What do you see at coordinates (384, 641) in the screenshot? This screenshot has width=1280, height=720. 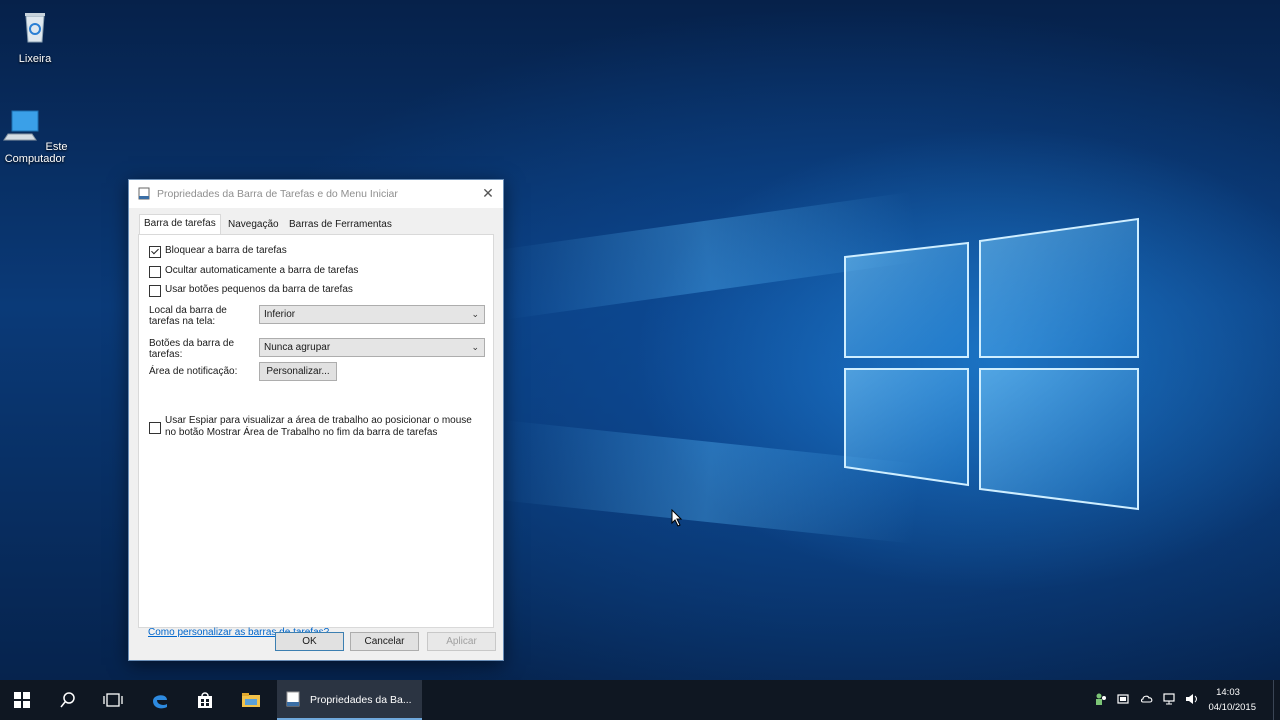 I see `cancel-button: Cancelar` at bounding box center [384, 641].